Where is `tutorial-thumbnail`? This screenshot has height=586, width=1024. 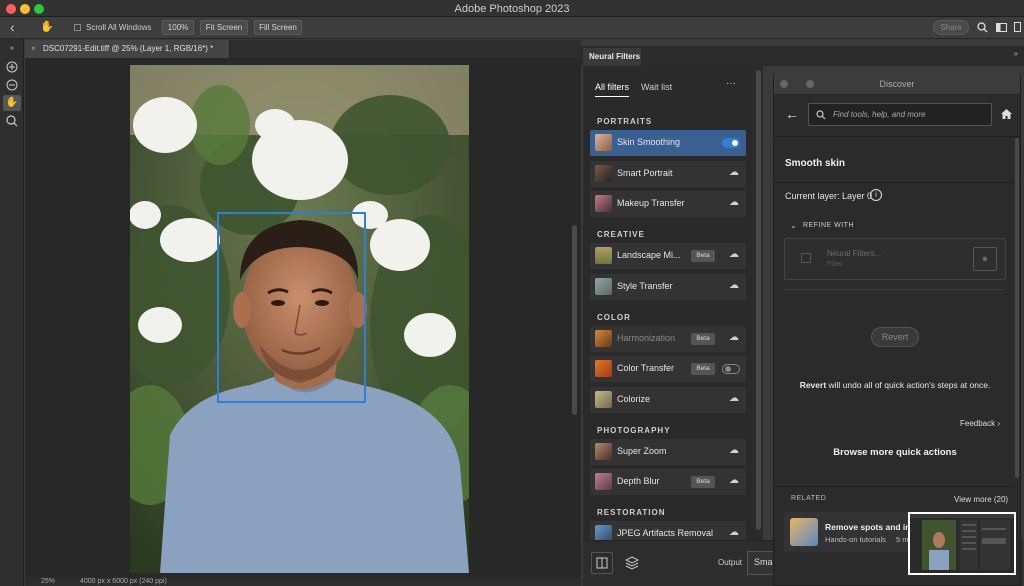
tutorial-thumbnail is located at coordinates (804, 532).